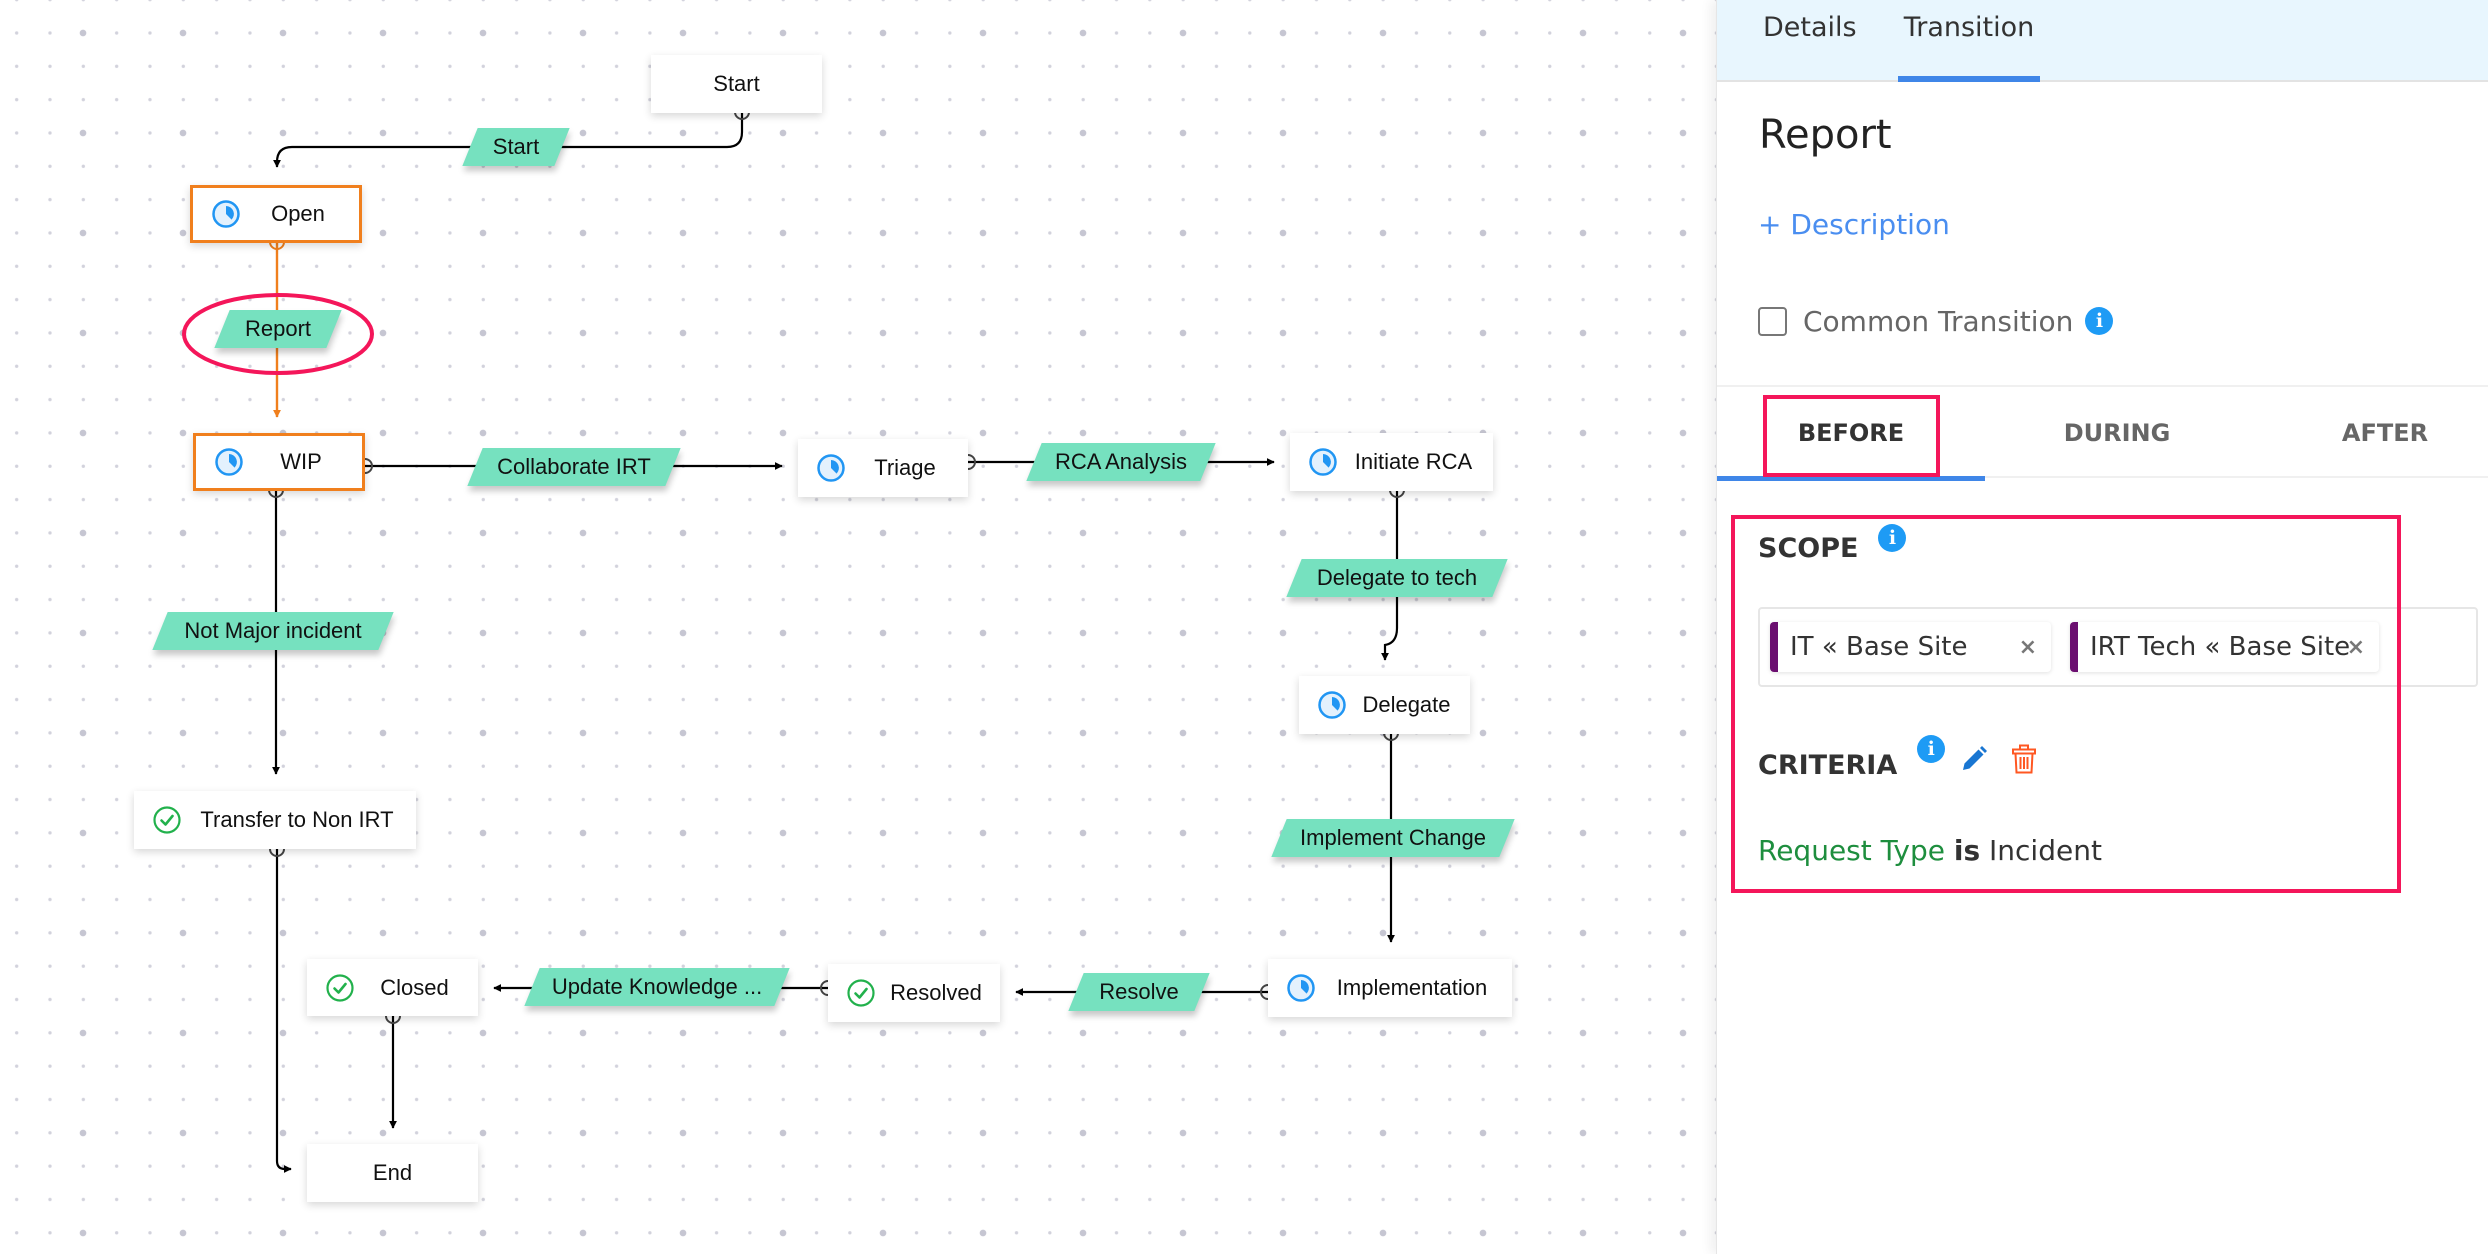  I want to click on state-node-delegate: Delegate, so click(1384, 705).